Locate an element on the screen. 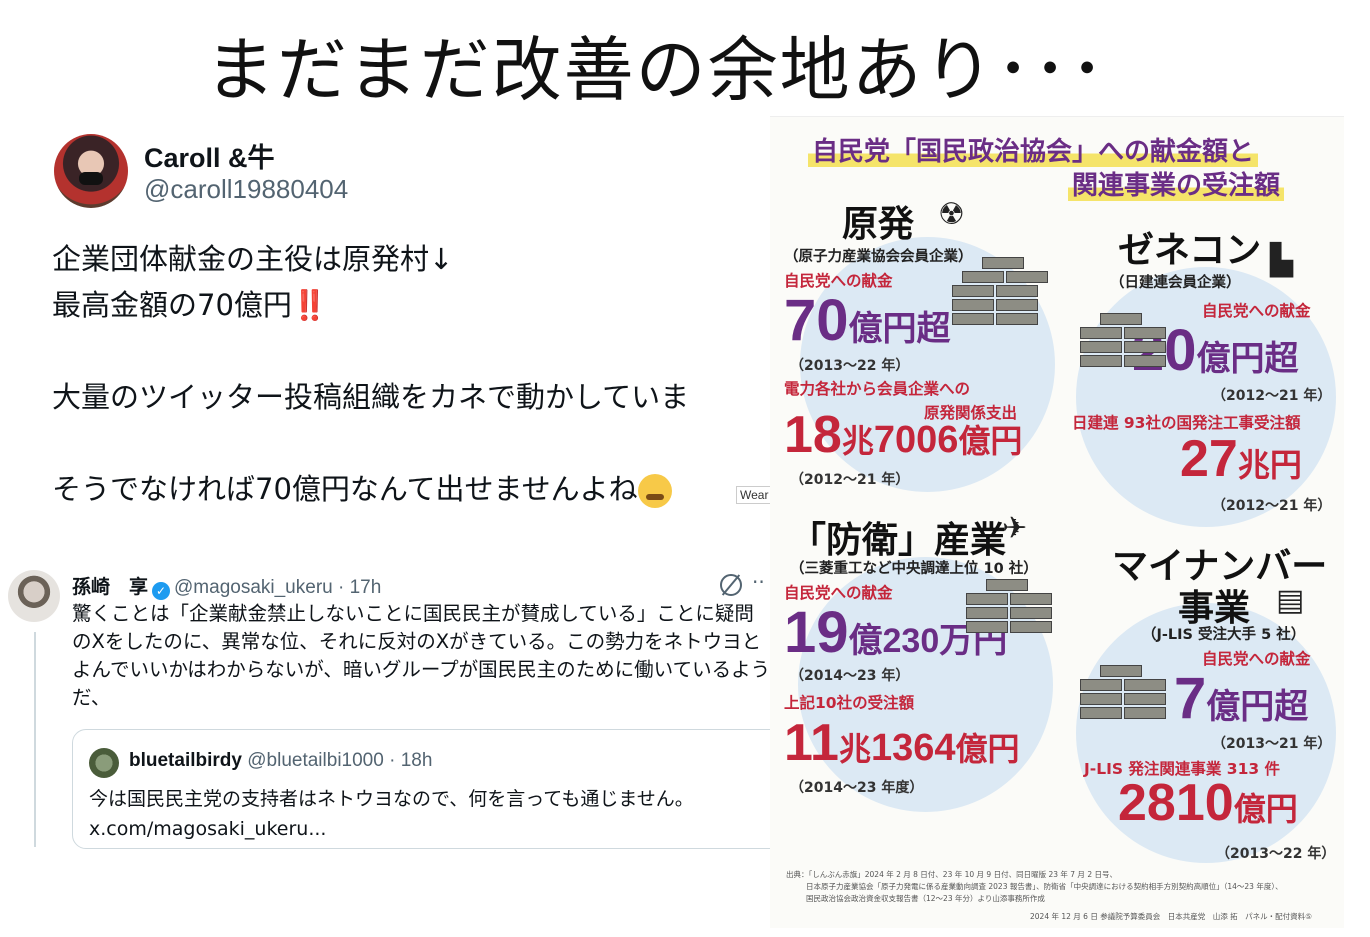 The image size is (1370, 937). infographic-heading-1: 自民党「国民政治協会」への献金額と is located at coordinates (1033, 149).